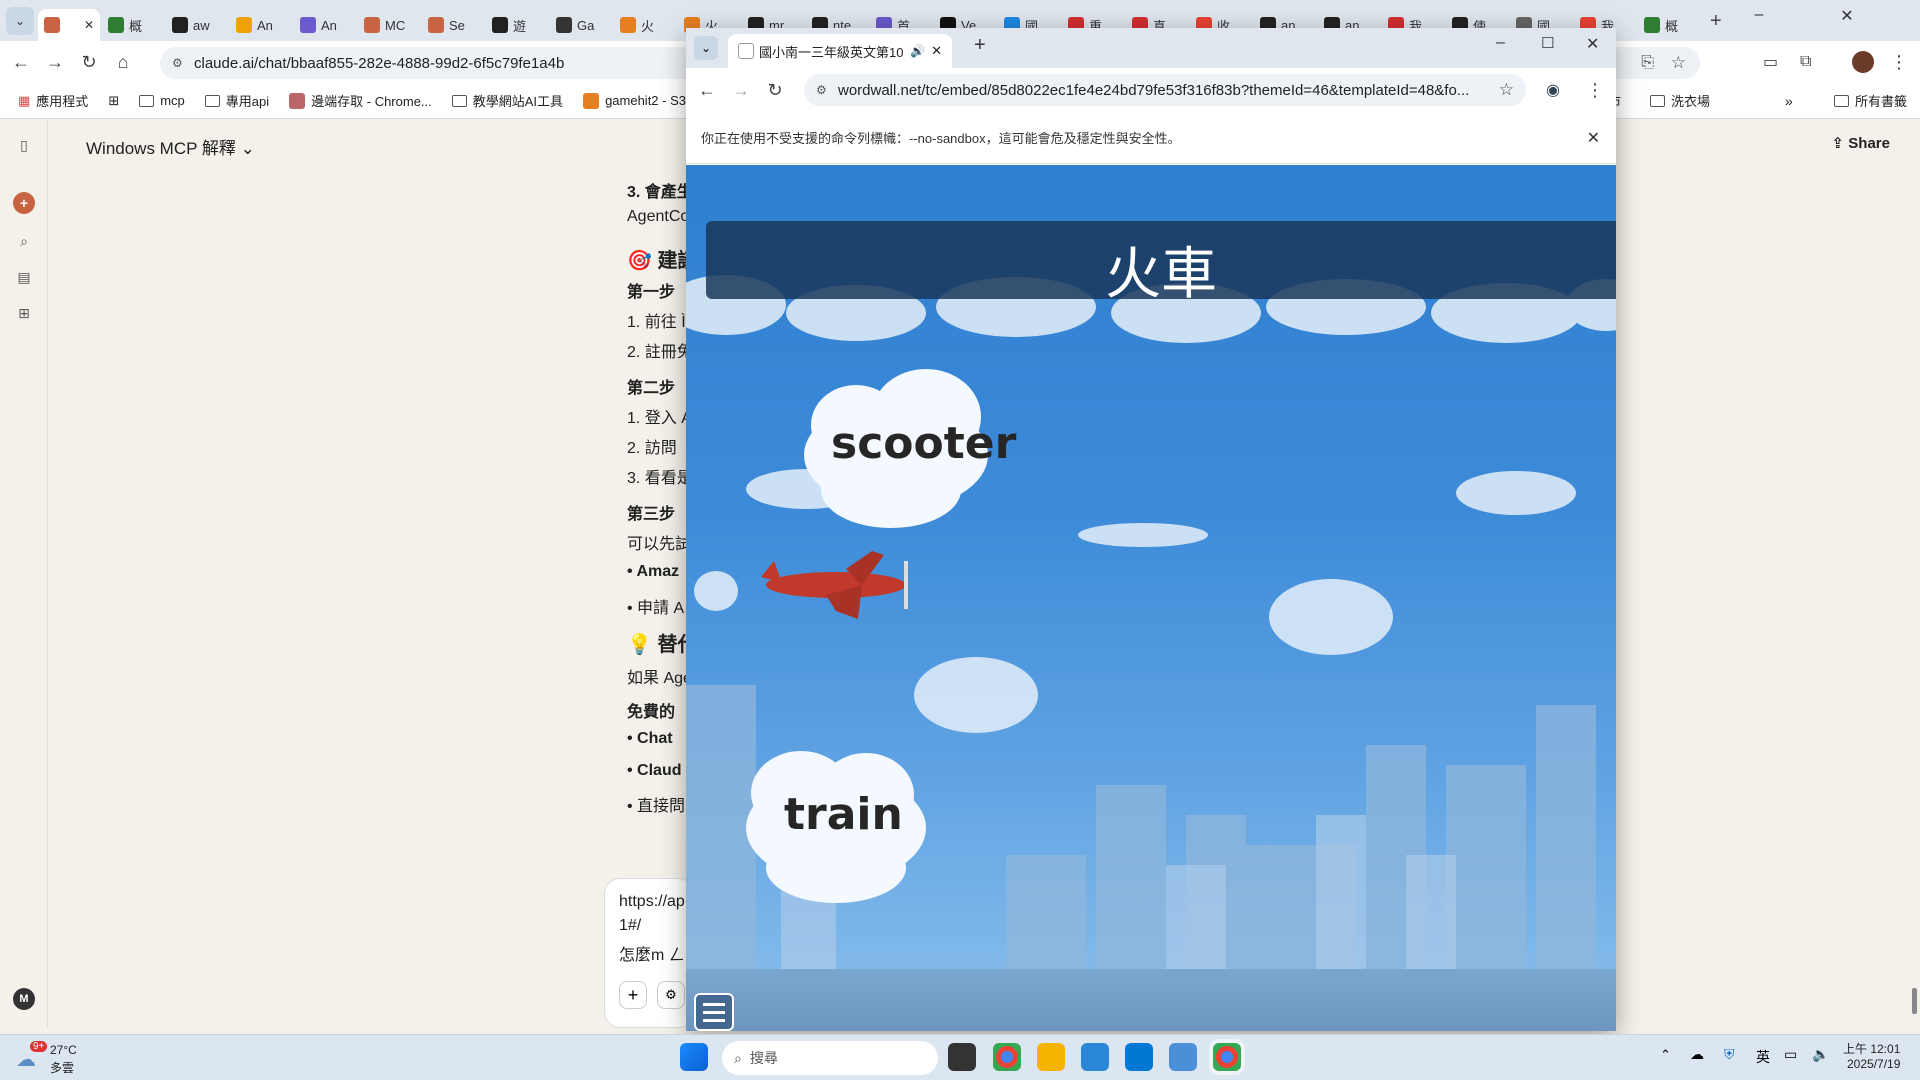  What do you see at coordinates (1665, 1055) in the screenshot?
I see `tray-overflow-icon: ⌃` at bounding box center [1665, 1055].